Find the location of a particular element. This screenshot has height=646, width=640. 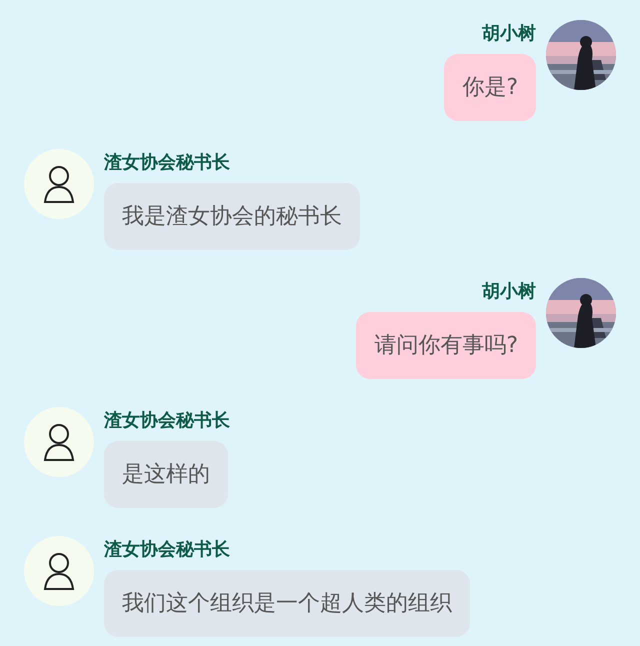

message-bubble: 你是? is located at coordinates (490, 87).